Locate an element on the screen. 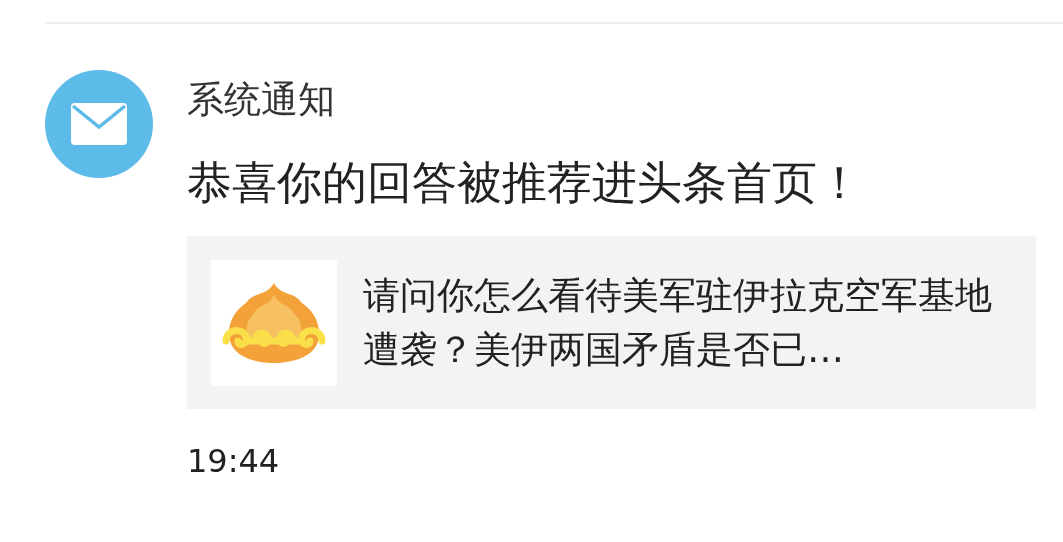 This screenshot has height=542, width=1063. sender-name: 系统通知 is located at coordinates (261, 100).